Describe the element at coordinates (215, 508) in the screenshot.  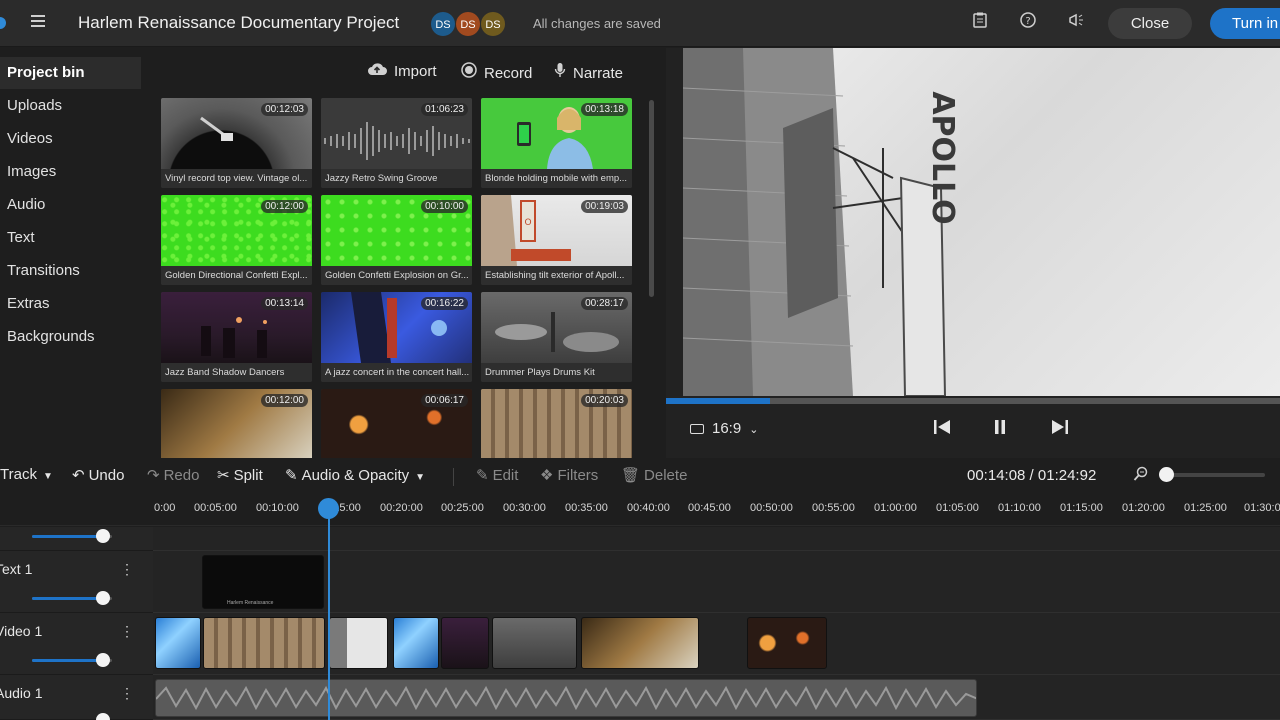
I see `ruler-tick: 00:05:00` at that location.